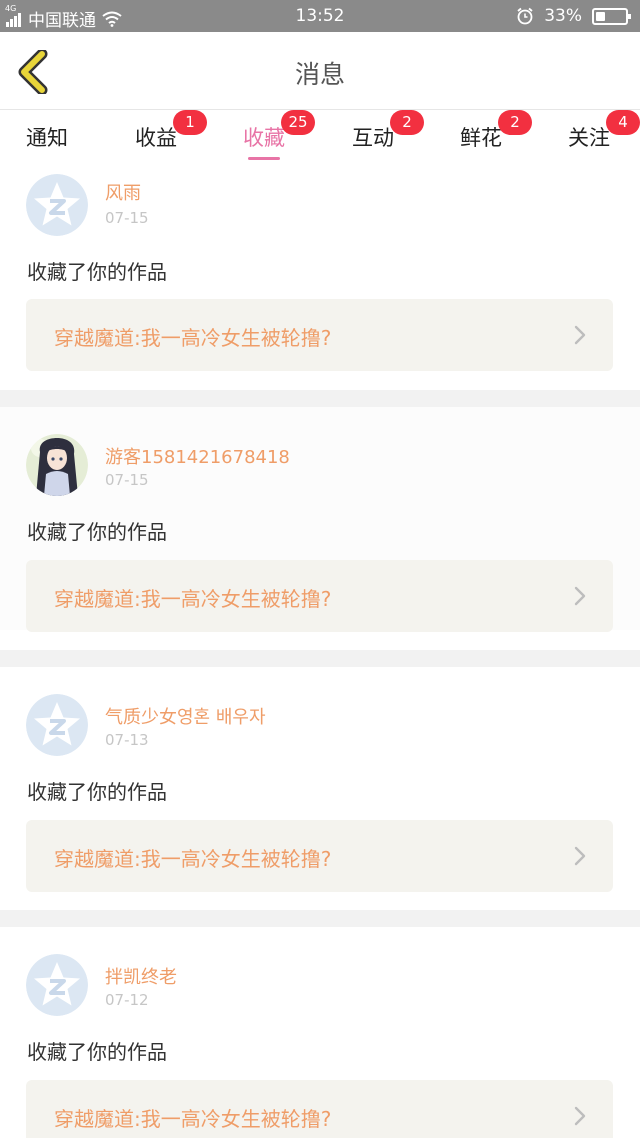 This screenshot has height=1138, width=640. I want to click on username: 拌凯终老, so click(141, 976).